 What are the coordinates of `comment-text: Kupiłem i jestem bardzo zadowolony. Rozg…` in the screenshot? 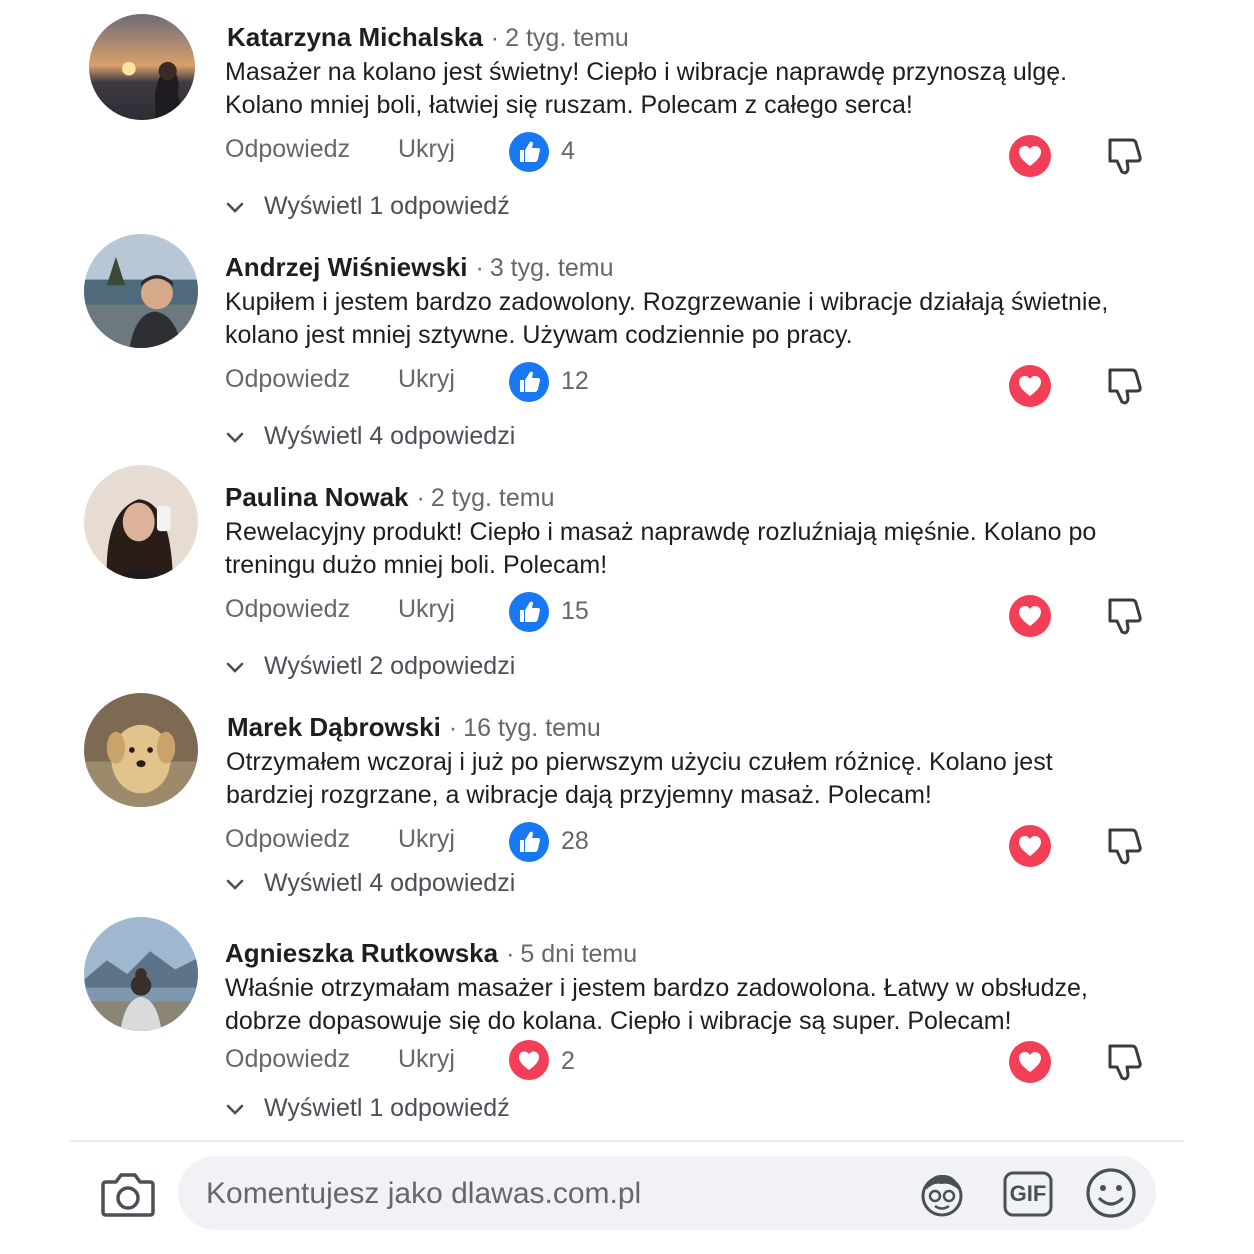 It's located at (675, 319).